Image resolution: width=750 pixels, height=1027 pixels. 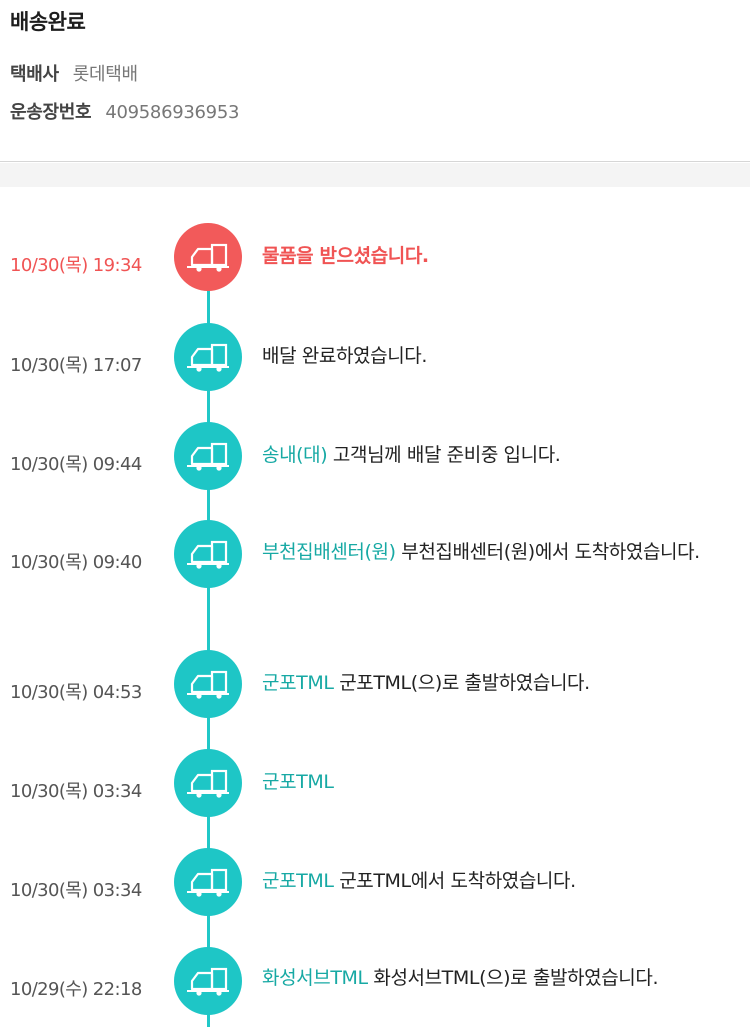 I want to click on delivery-status-title: 배송완료, so click(x=48, y=22).